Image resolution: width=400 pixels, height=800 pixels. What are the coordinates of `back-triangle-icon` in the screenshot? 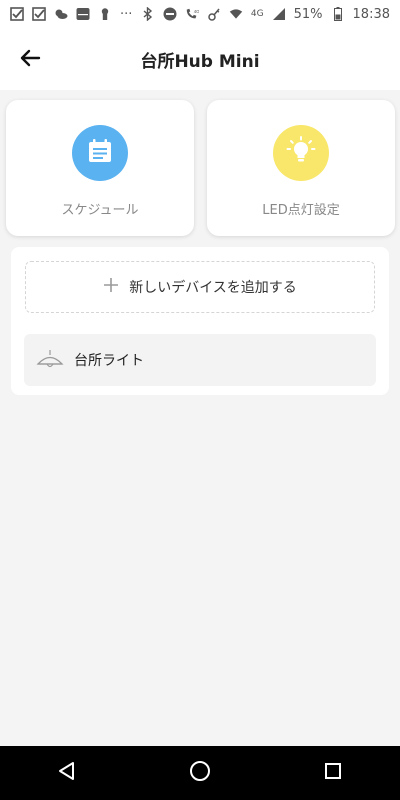 It's located at (67, 773).